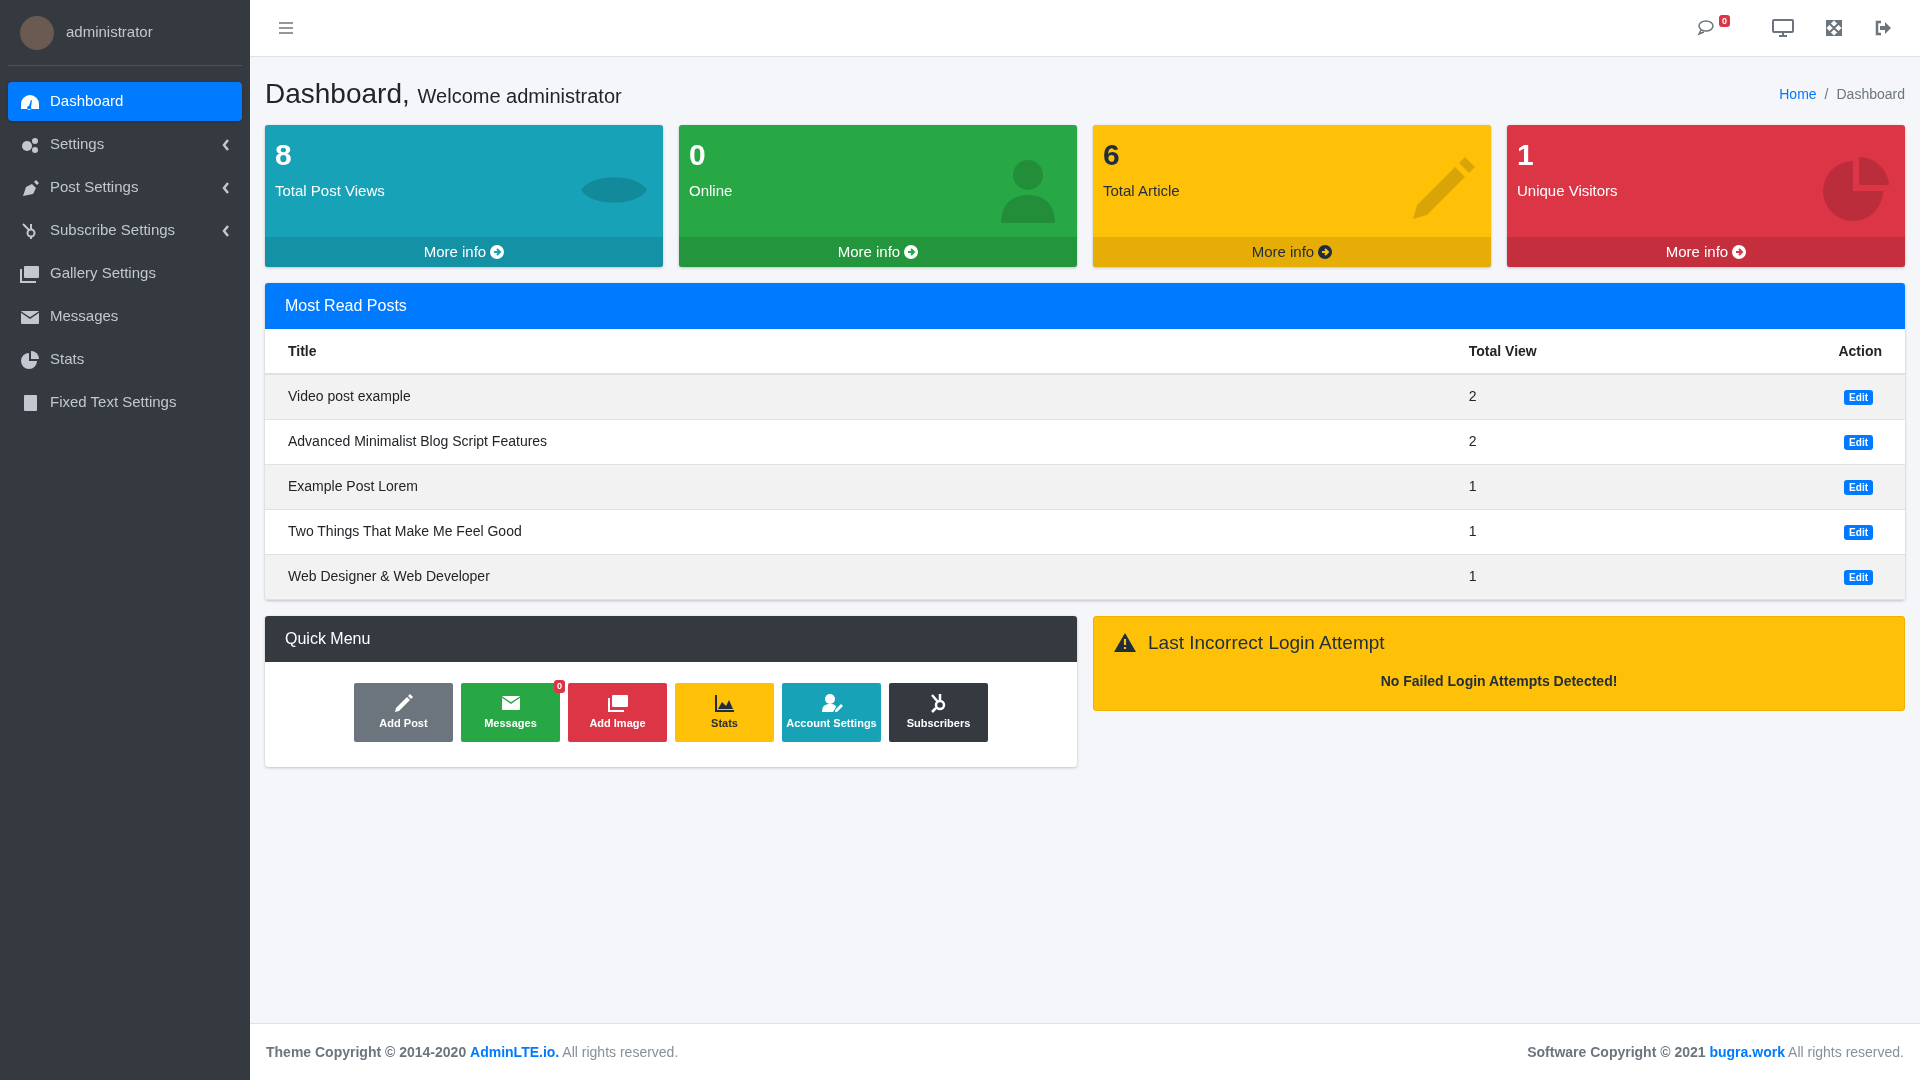 The width and height of the screenshot is (1920, 1080). What do you see at coordinates (125, 359) in the screenshot?
I see `sidebar-item: Stats` at bounding box center [125, 359].